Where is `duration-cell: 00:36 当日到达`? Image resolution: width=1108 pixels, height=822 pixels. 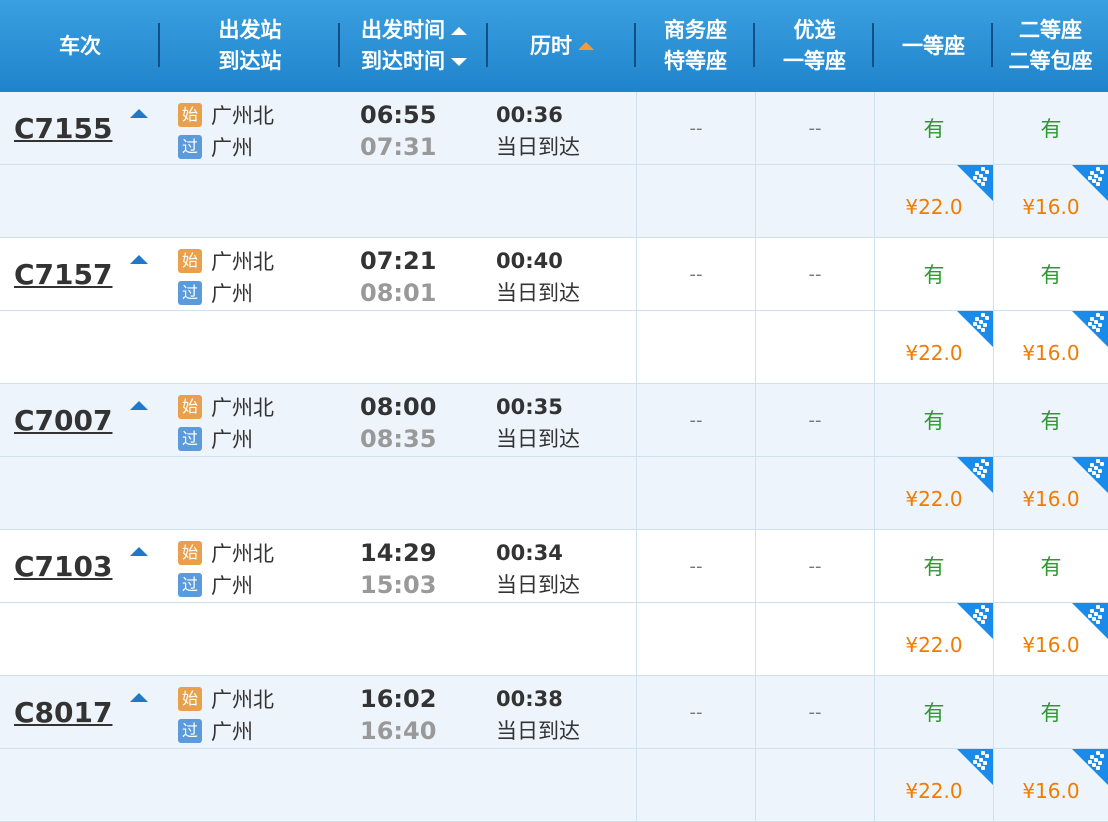 duration-cell: 00:36 当日到达 is located at coordinates (562, 128).